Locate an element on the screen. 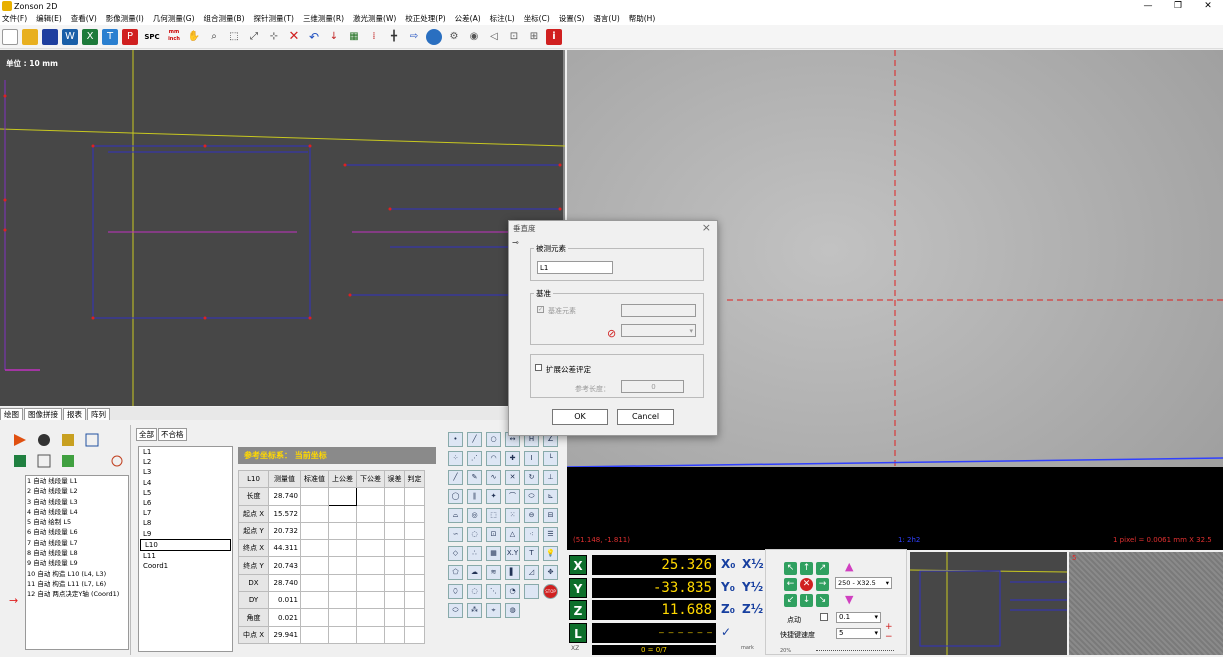  bar-tool-icon: ▌ is located at coordinates (512, 572).